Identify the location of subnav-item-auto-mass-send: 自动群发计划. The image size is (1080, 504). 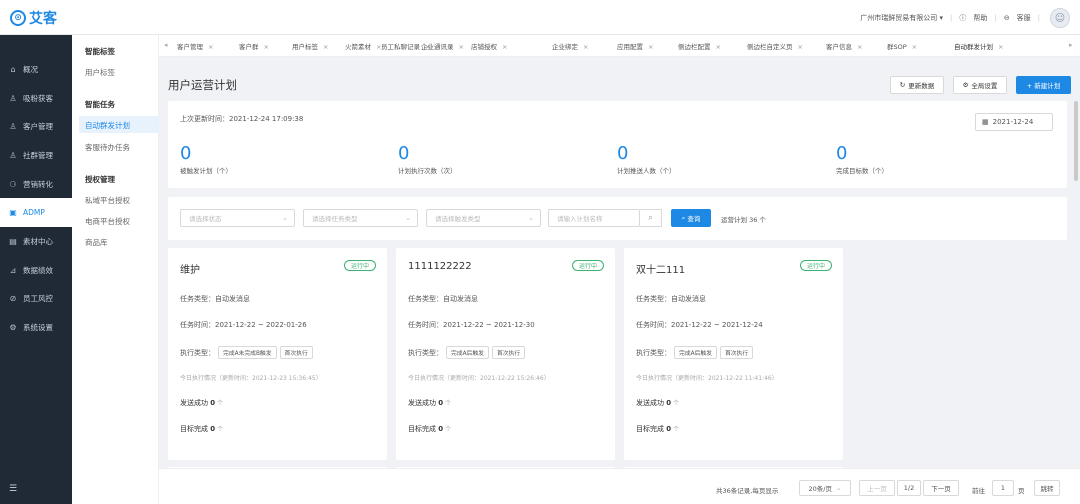
(107, 125).